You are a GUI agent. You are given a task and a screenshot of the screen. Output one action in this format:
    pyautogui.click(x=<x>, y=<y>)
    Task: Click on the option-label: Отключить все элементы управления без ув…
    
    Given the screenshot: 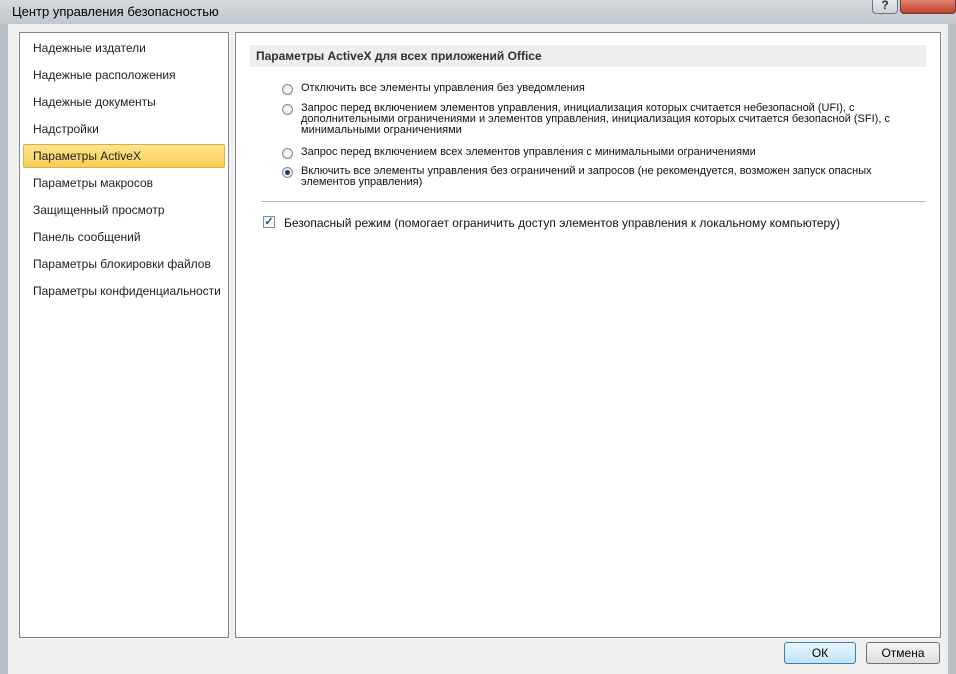 What is the action you would take?
    pyautogui.click(x=443, y=88)
    